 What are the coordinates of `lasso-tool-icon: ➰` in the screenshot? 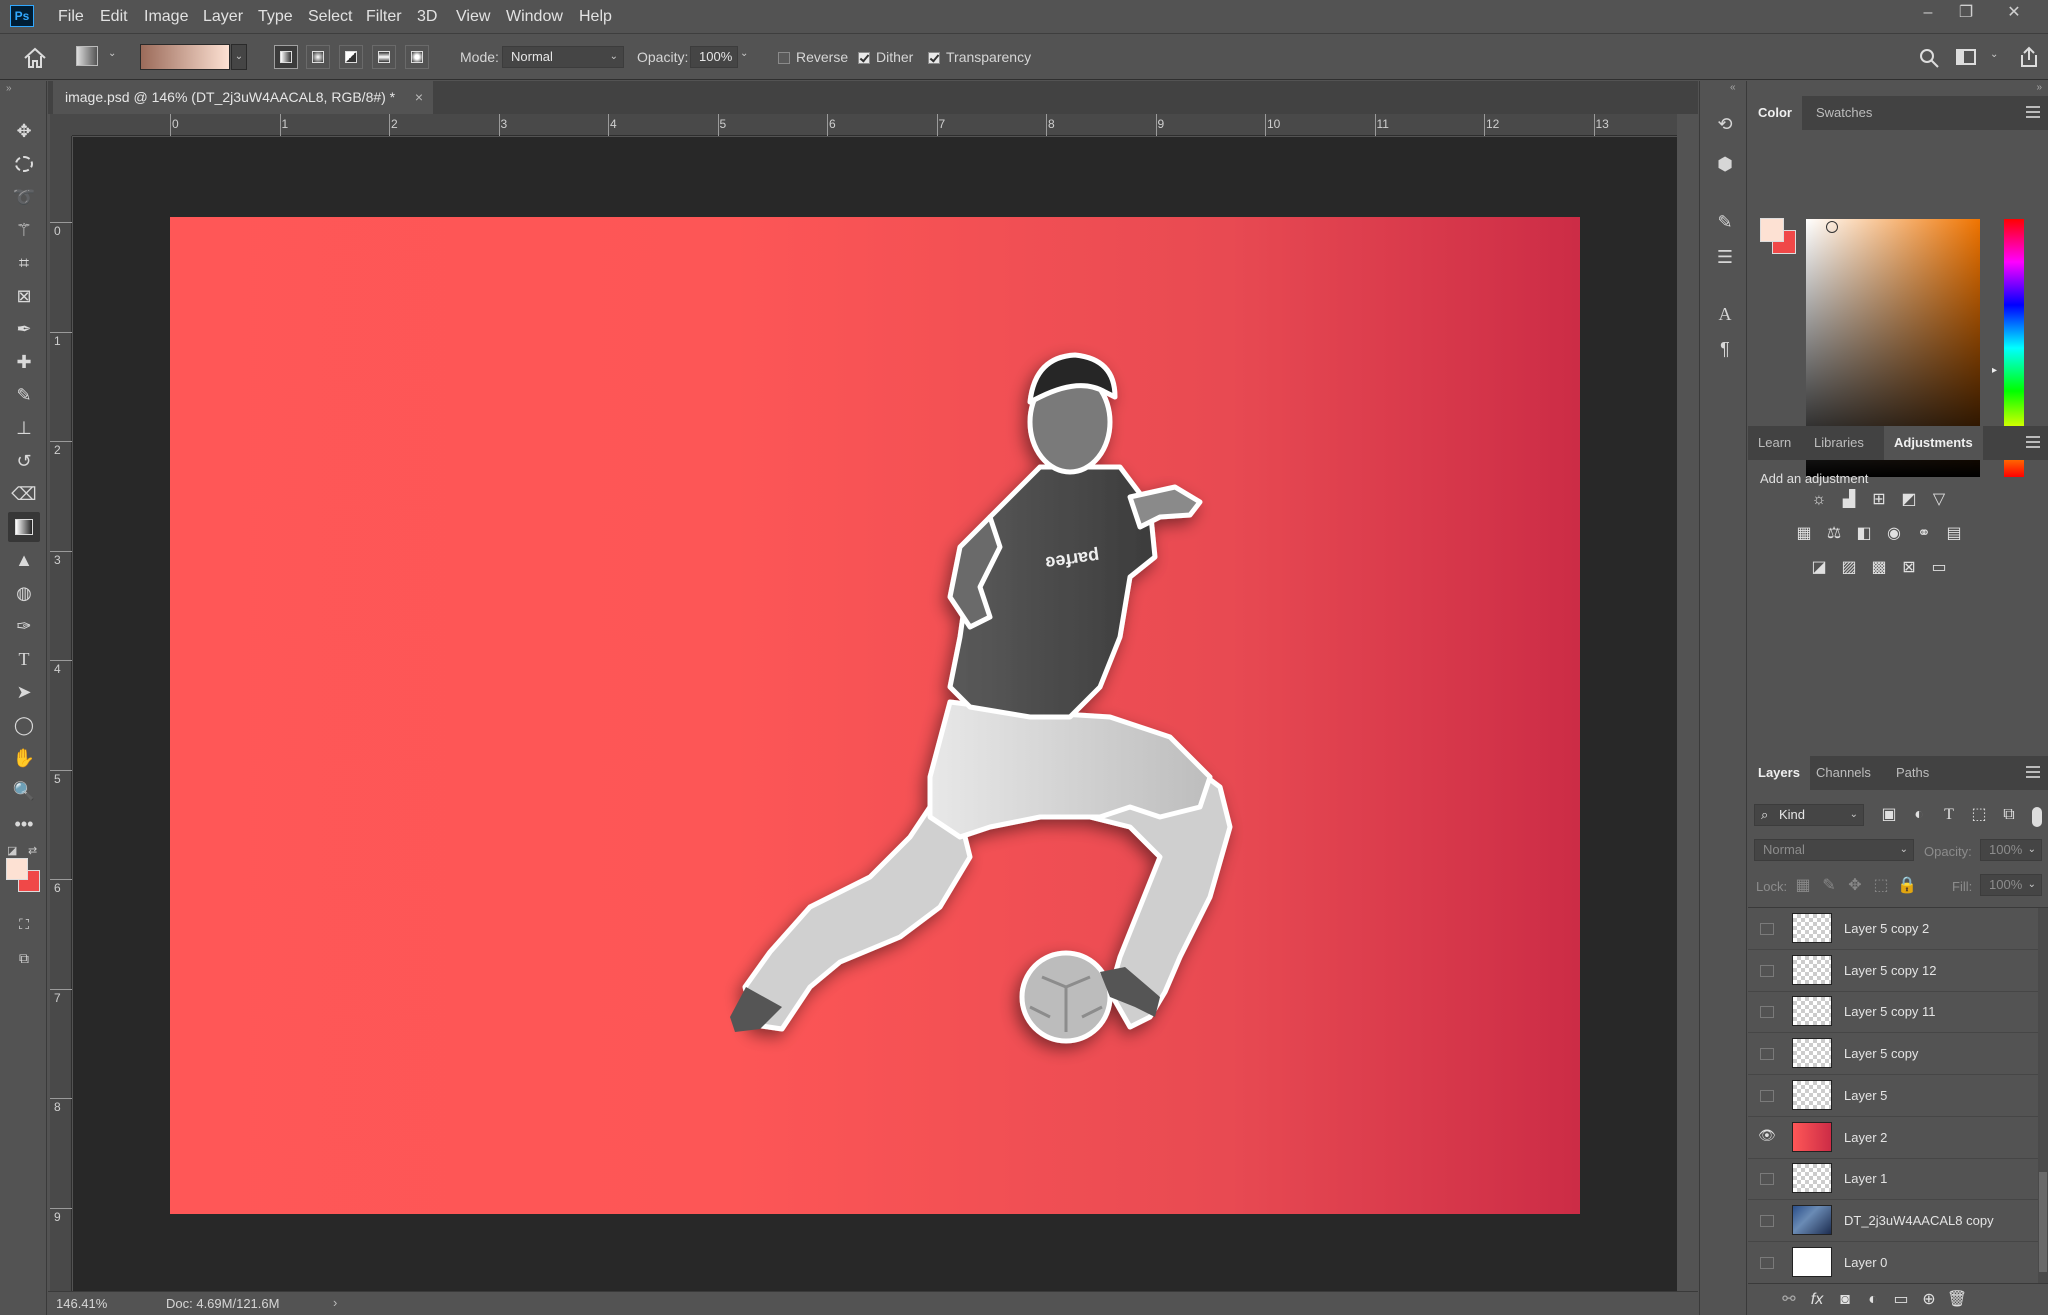 It's located at (24, 197).